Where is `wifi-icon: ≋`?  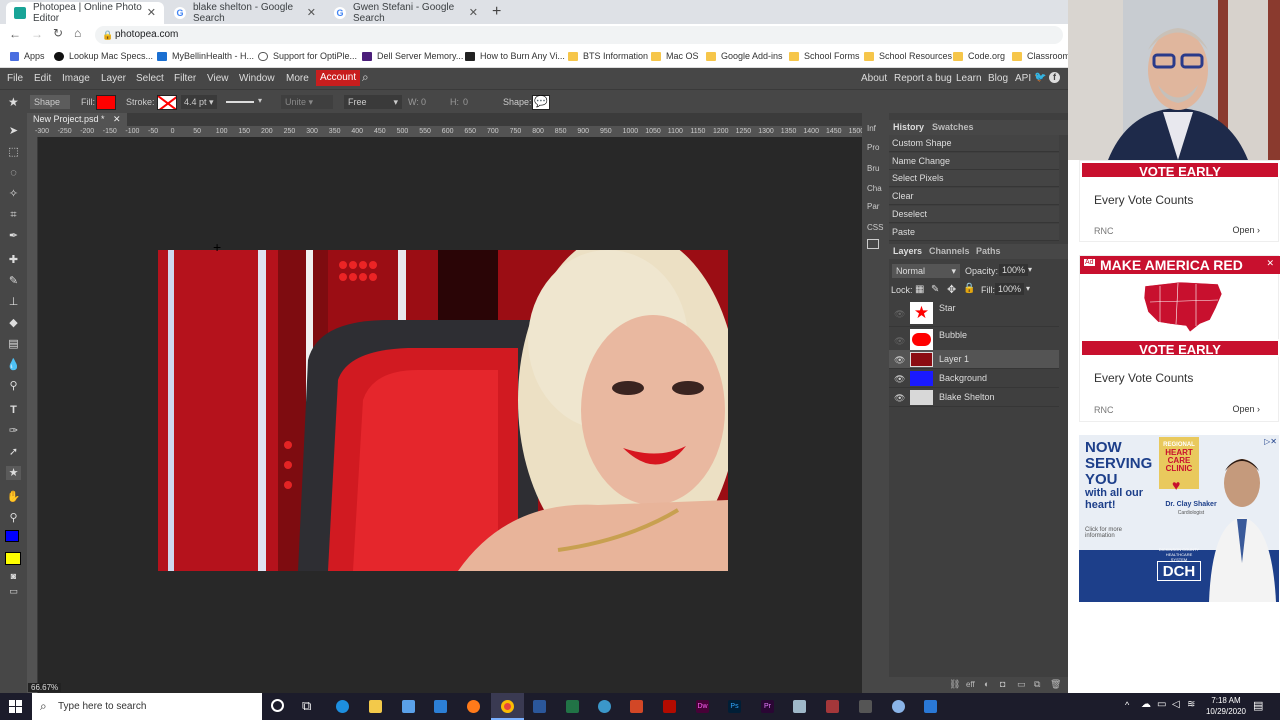 wifi-icon: ≋ is located at coordinates (1191, 704).